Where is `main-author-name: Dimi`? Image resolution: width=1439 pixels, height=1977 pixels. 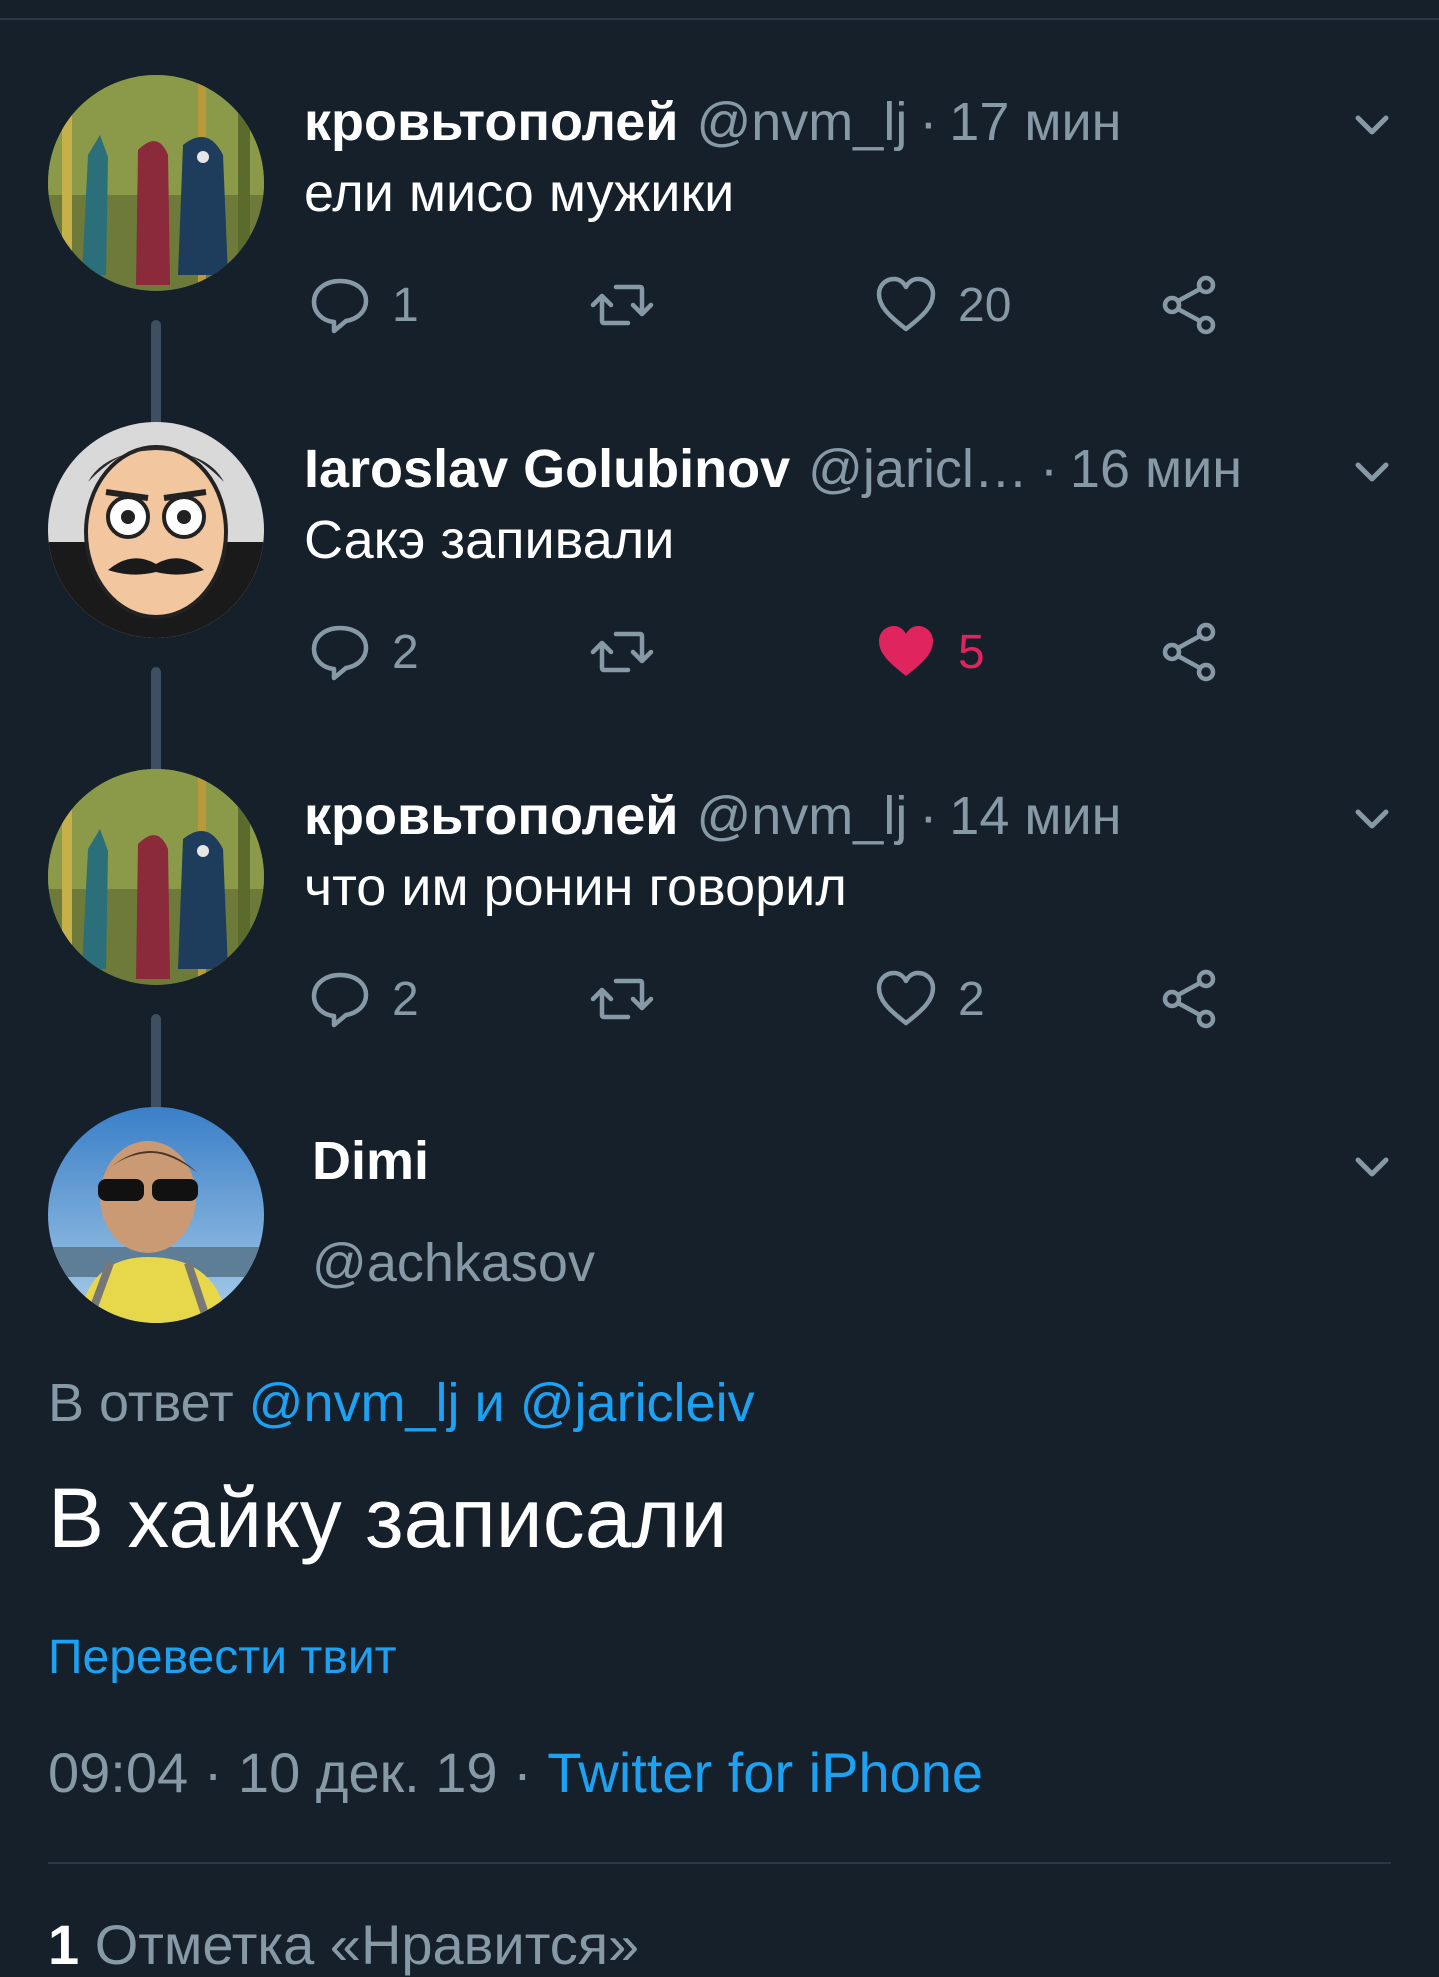 main-author-name: Dimi is located at coordinates (370, 1161).